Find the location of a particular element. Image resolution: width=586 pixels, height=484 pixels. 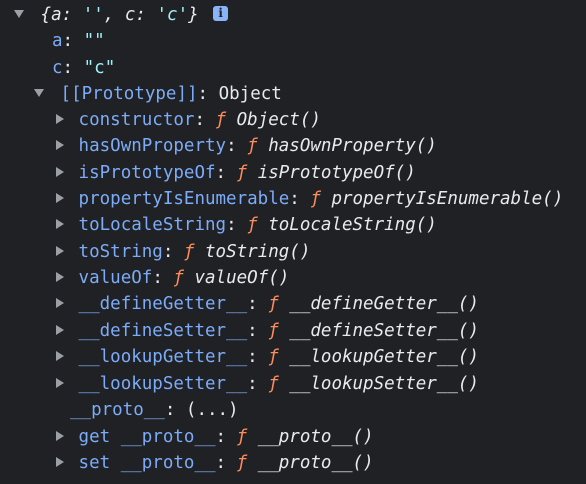

getter-key: __proto__ is located at coordinates (168, 437).